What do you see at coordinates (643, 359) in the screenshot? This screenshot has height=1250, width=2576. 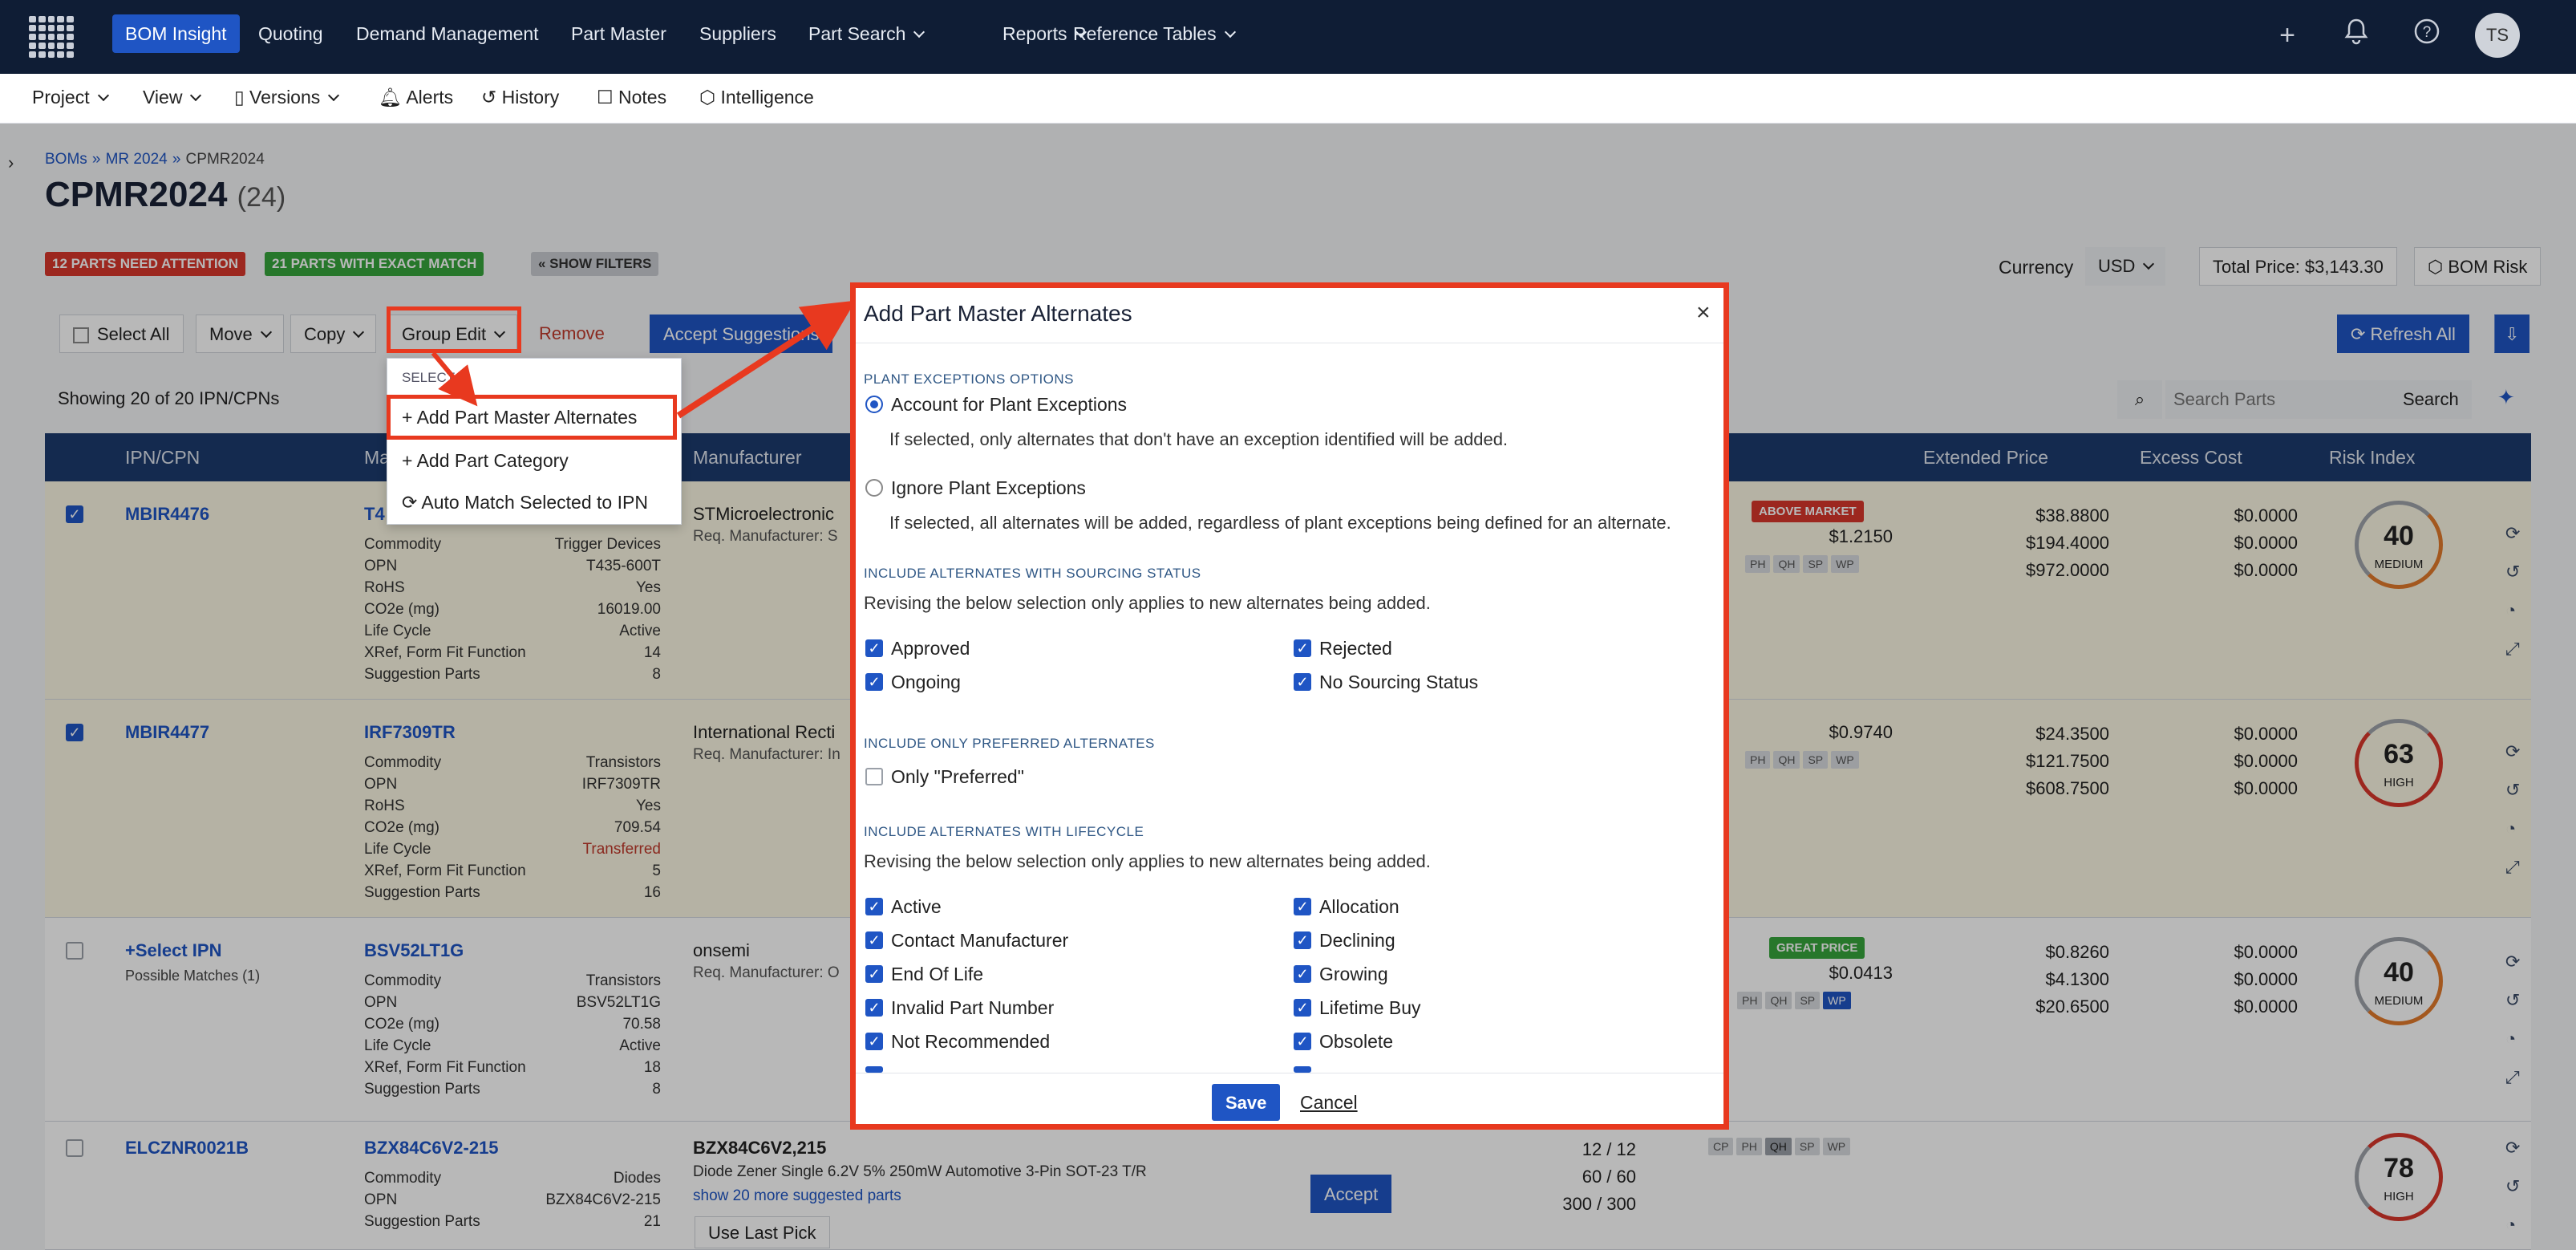 I see `annotation-arrows` at bounding box center [643, 359].